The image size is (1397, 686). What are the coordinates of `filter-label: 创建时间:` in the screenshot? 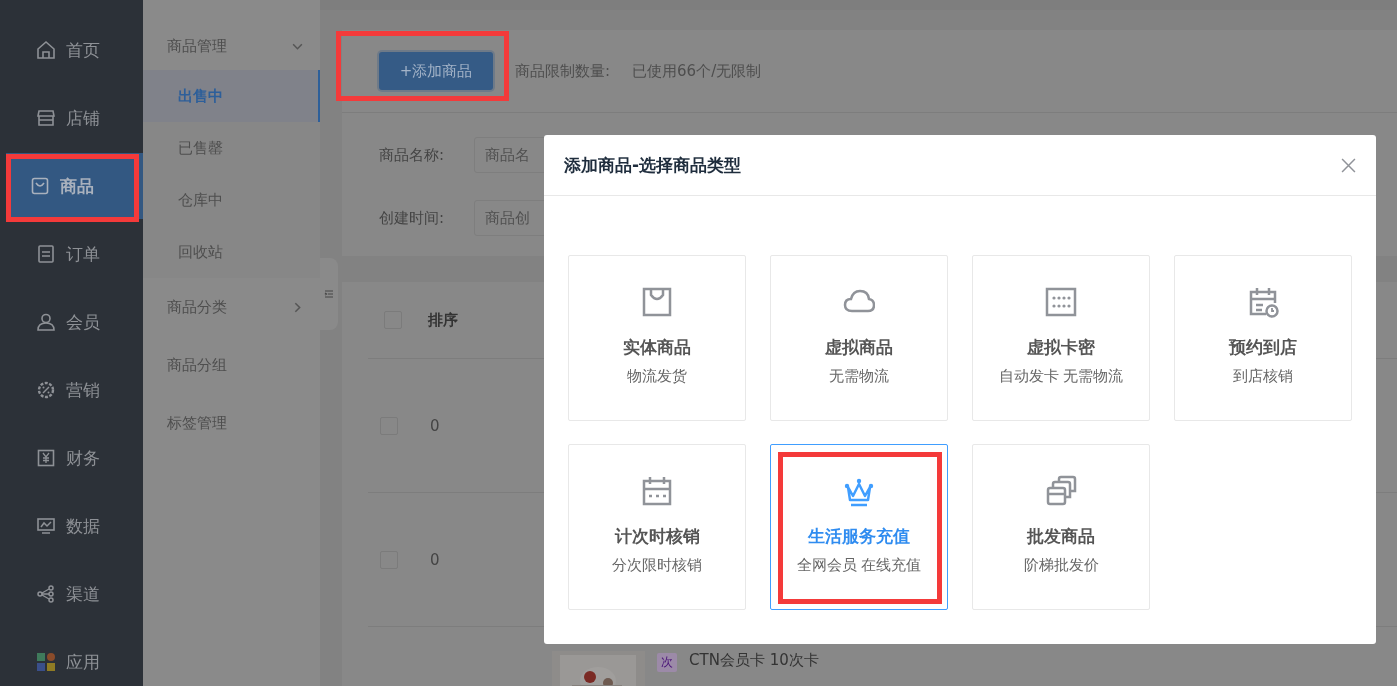 It's located at (412, 218).